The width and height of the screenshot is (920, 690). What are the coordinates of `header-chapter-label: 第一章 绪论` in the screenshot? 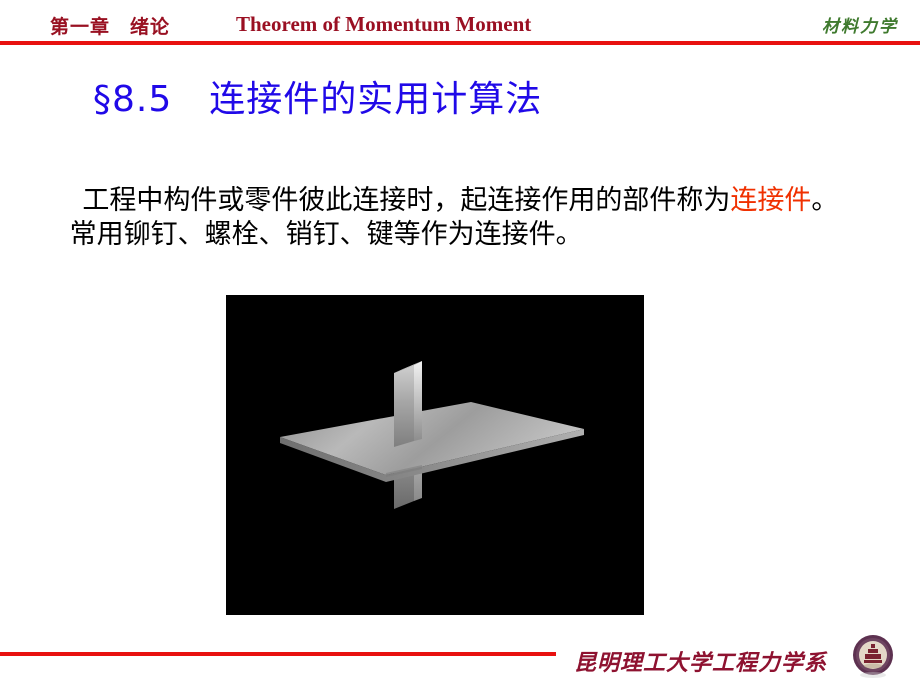 It's located at (110, 27).